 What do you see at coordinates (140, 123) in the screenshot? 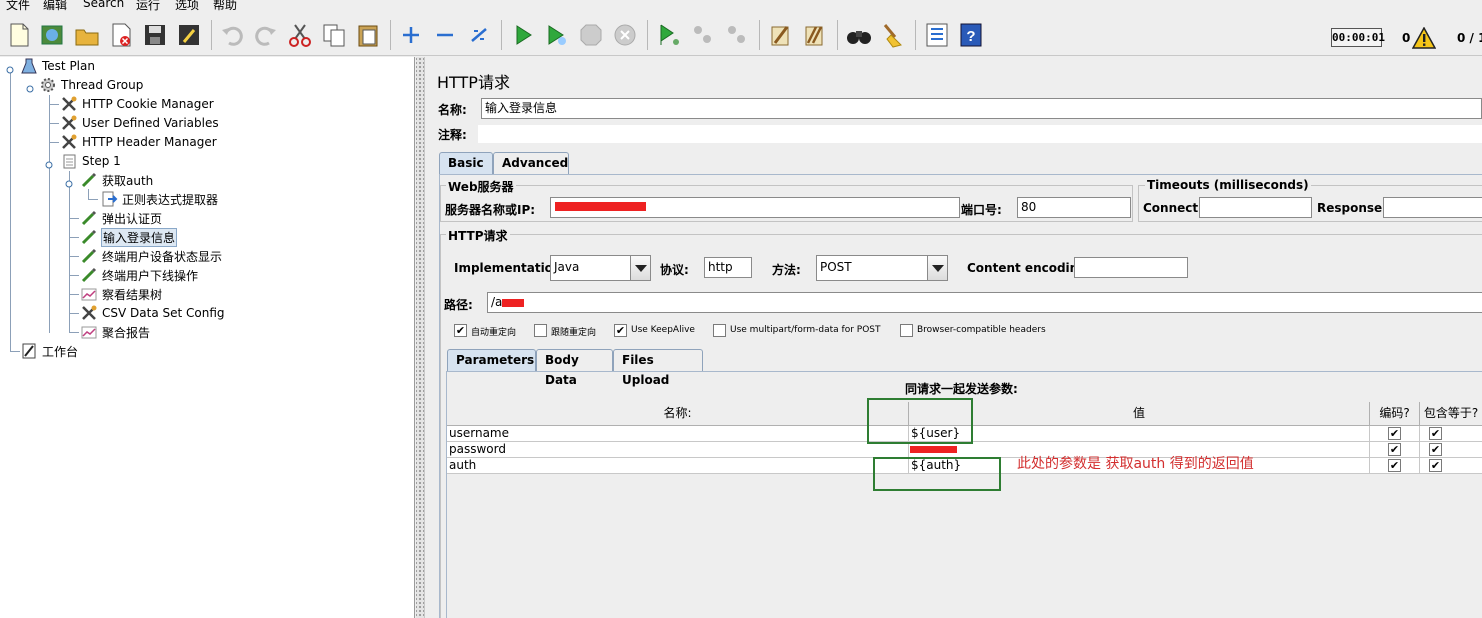
I see `tree-item-user-defined-variables: User Defined Variables` at bounding box center [140, 123].